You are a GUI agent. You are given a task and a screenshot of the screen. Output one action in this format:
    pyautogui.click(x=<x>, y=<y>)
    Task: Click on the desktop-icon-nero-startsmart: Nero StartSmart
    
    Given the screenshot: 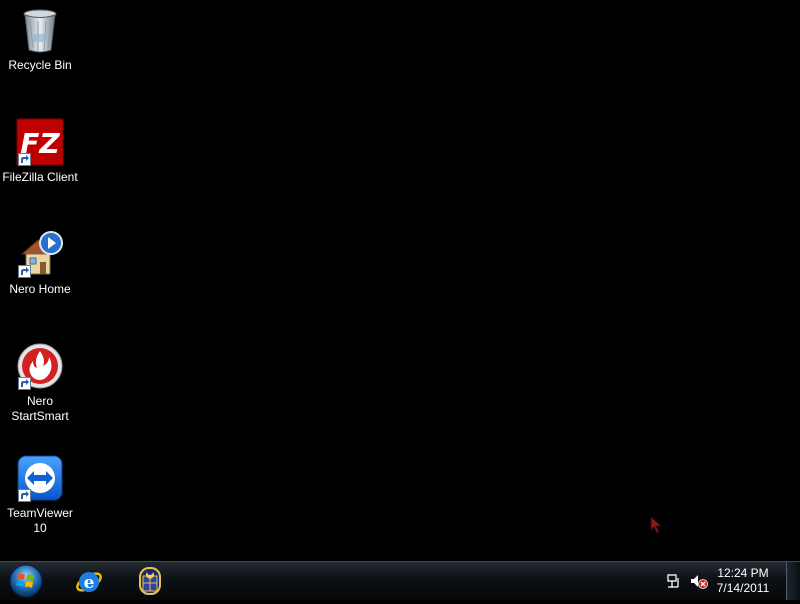 What is the action you would take?
    pyautogui.click(x=40, y=383)
    